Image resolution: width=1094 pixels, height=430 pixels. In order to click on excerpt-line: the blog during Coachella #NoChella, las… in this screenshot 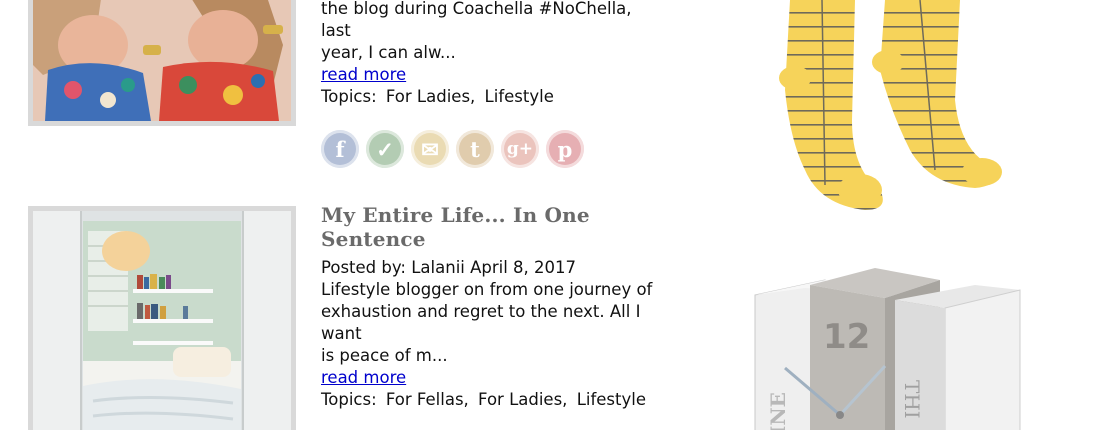, I will do `click(476, 20)`.